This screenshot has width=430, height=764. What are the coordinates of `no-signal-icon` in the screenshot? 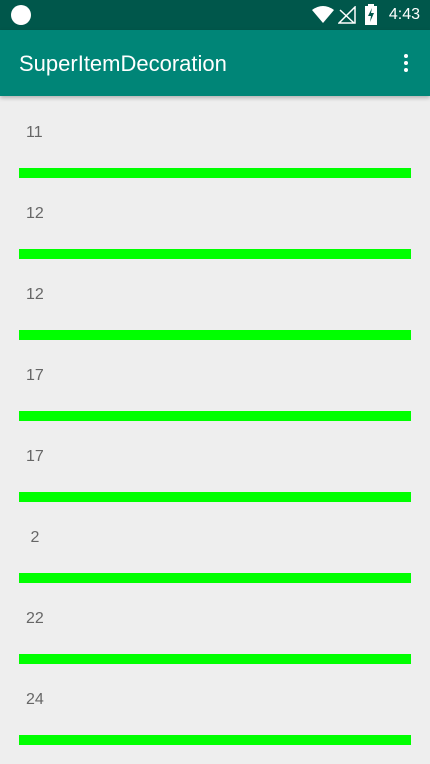 It's located at (347, 15).